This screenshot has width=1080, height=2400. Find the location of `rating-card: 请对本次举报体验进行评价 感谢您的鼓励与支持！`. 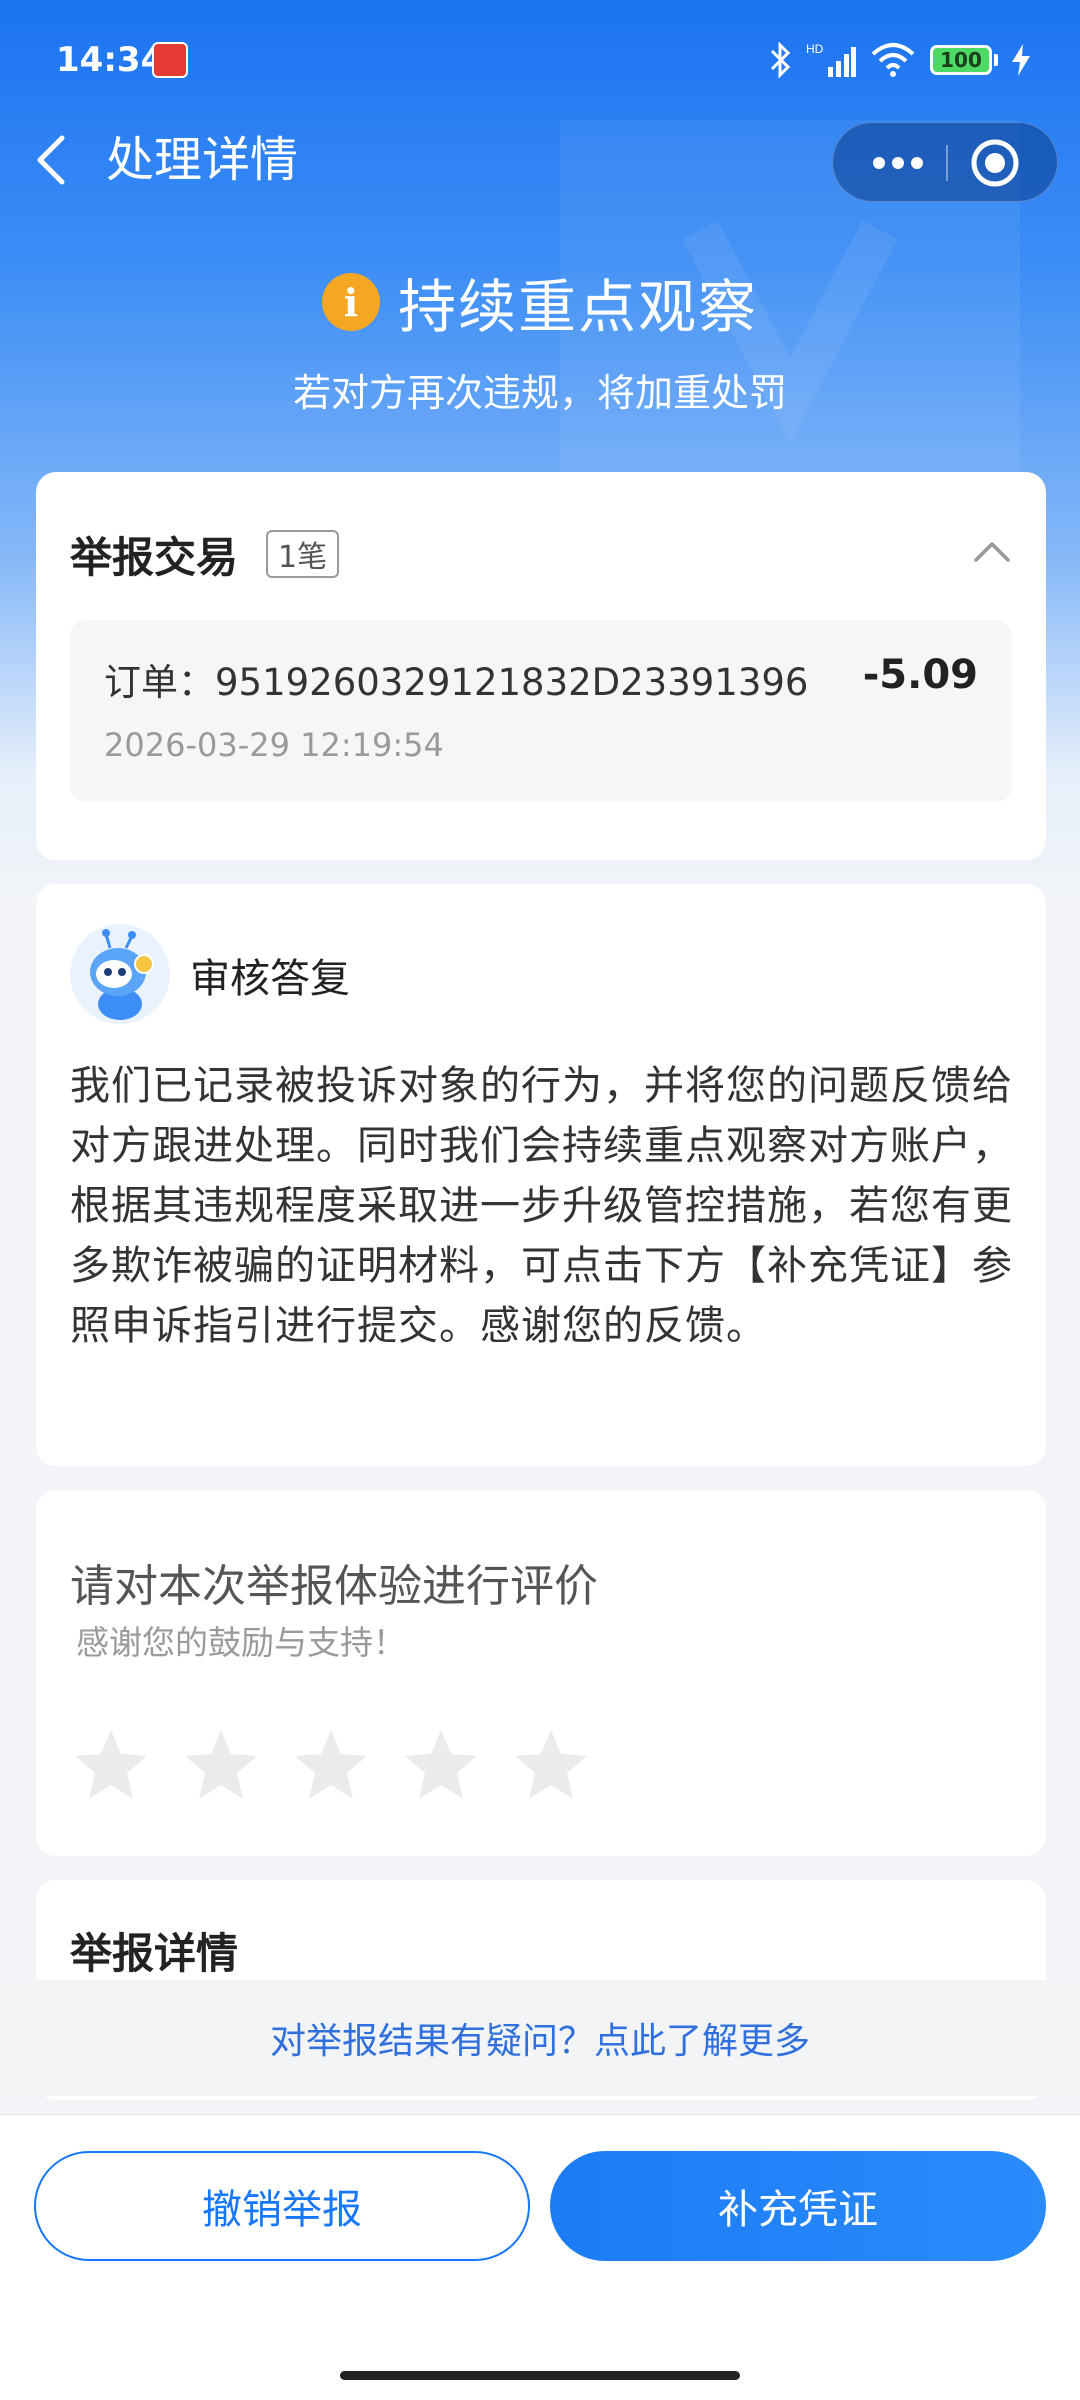

rating-card: 请对本次举报体验进行评价 感谢您的鼓励与支持！ is located at coordinates (541, 1673).